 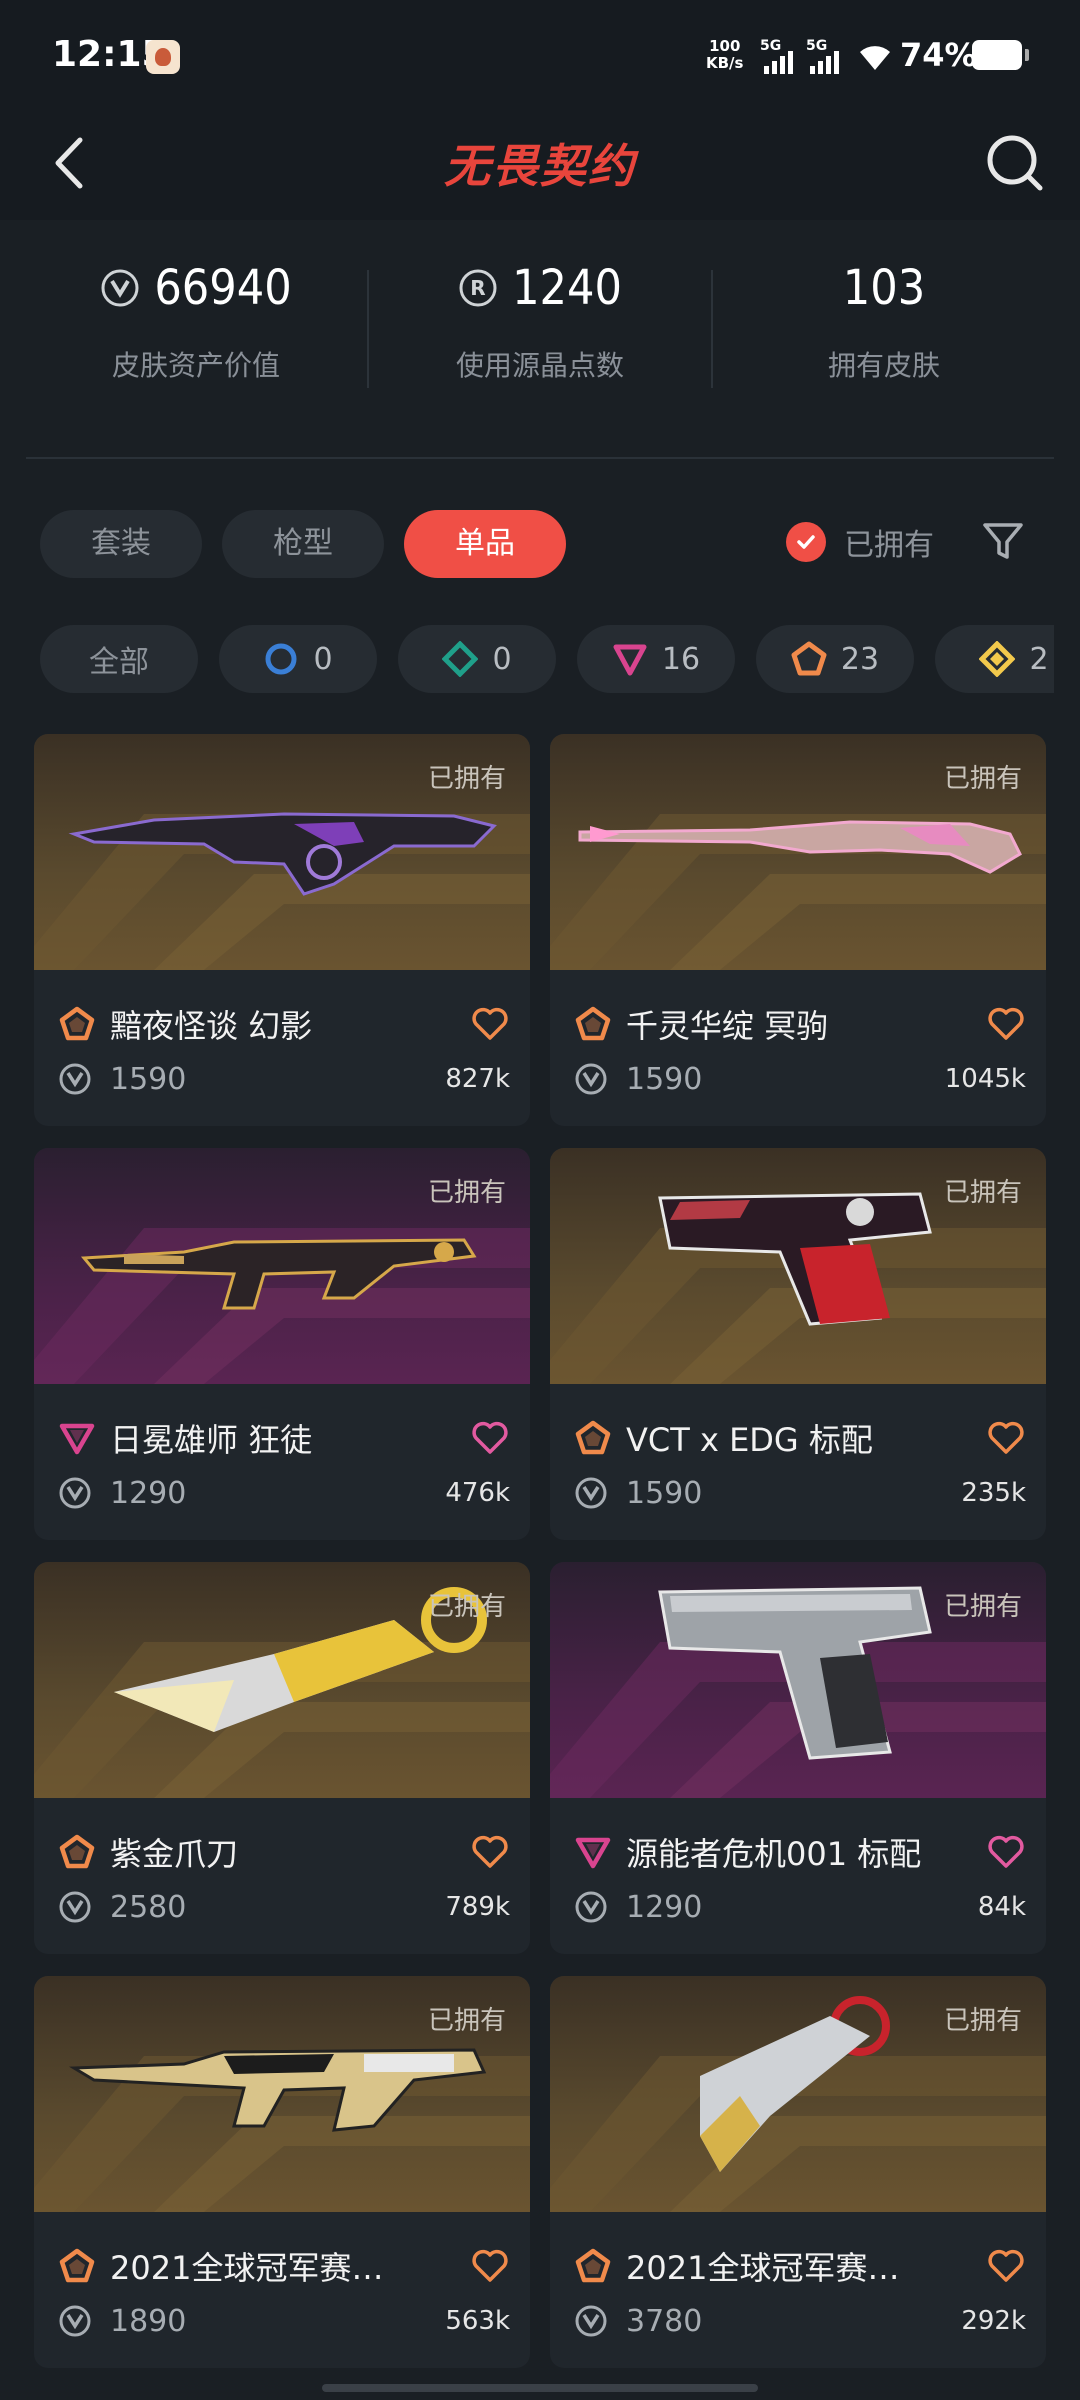 What do you see at coordinates (656, 659) in the screenshot?
I see `tier-premium: 16` at bounding box center [656, 659].